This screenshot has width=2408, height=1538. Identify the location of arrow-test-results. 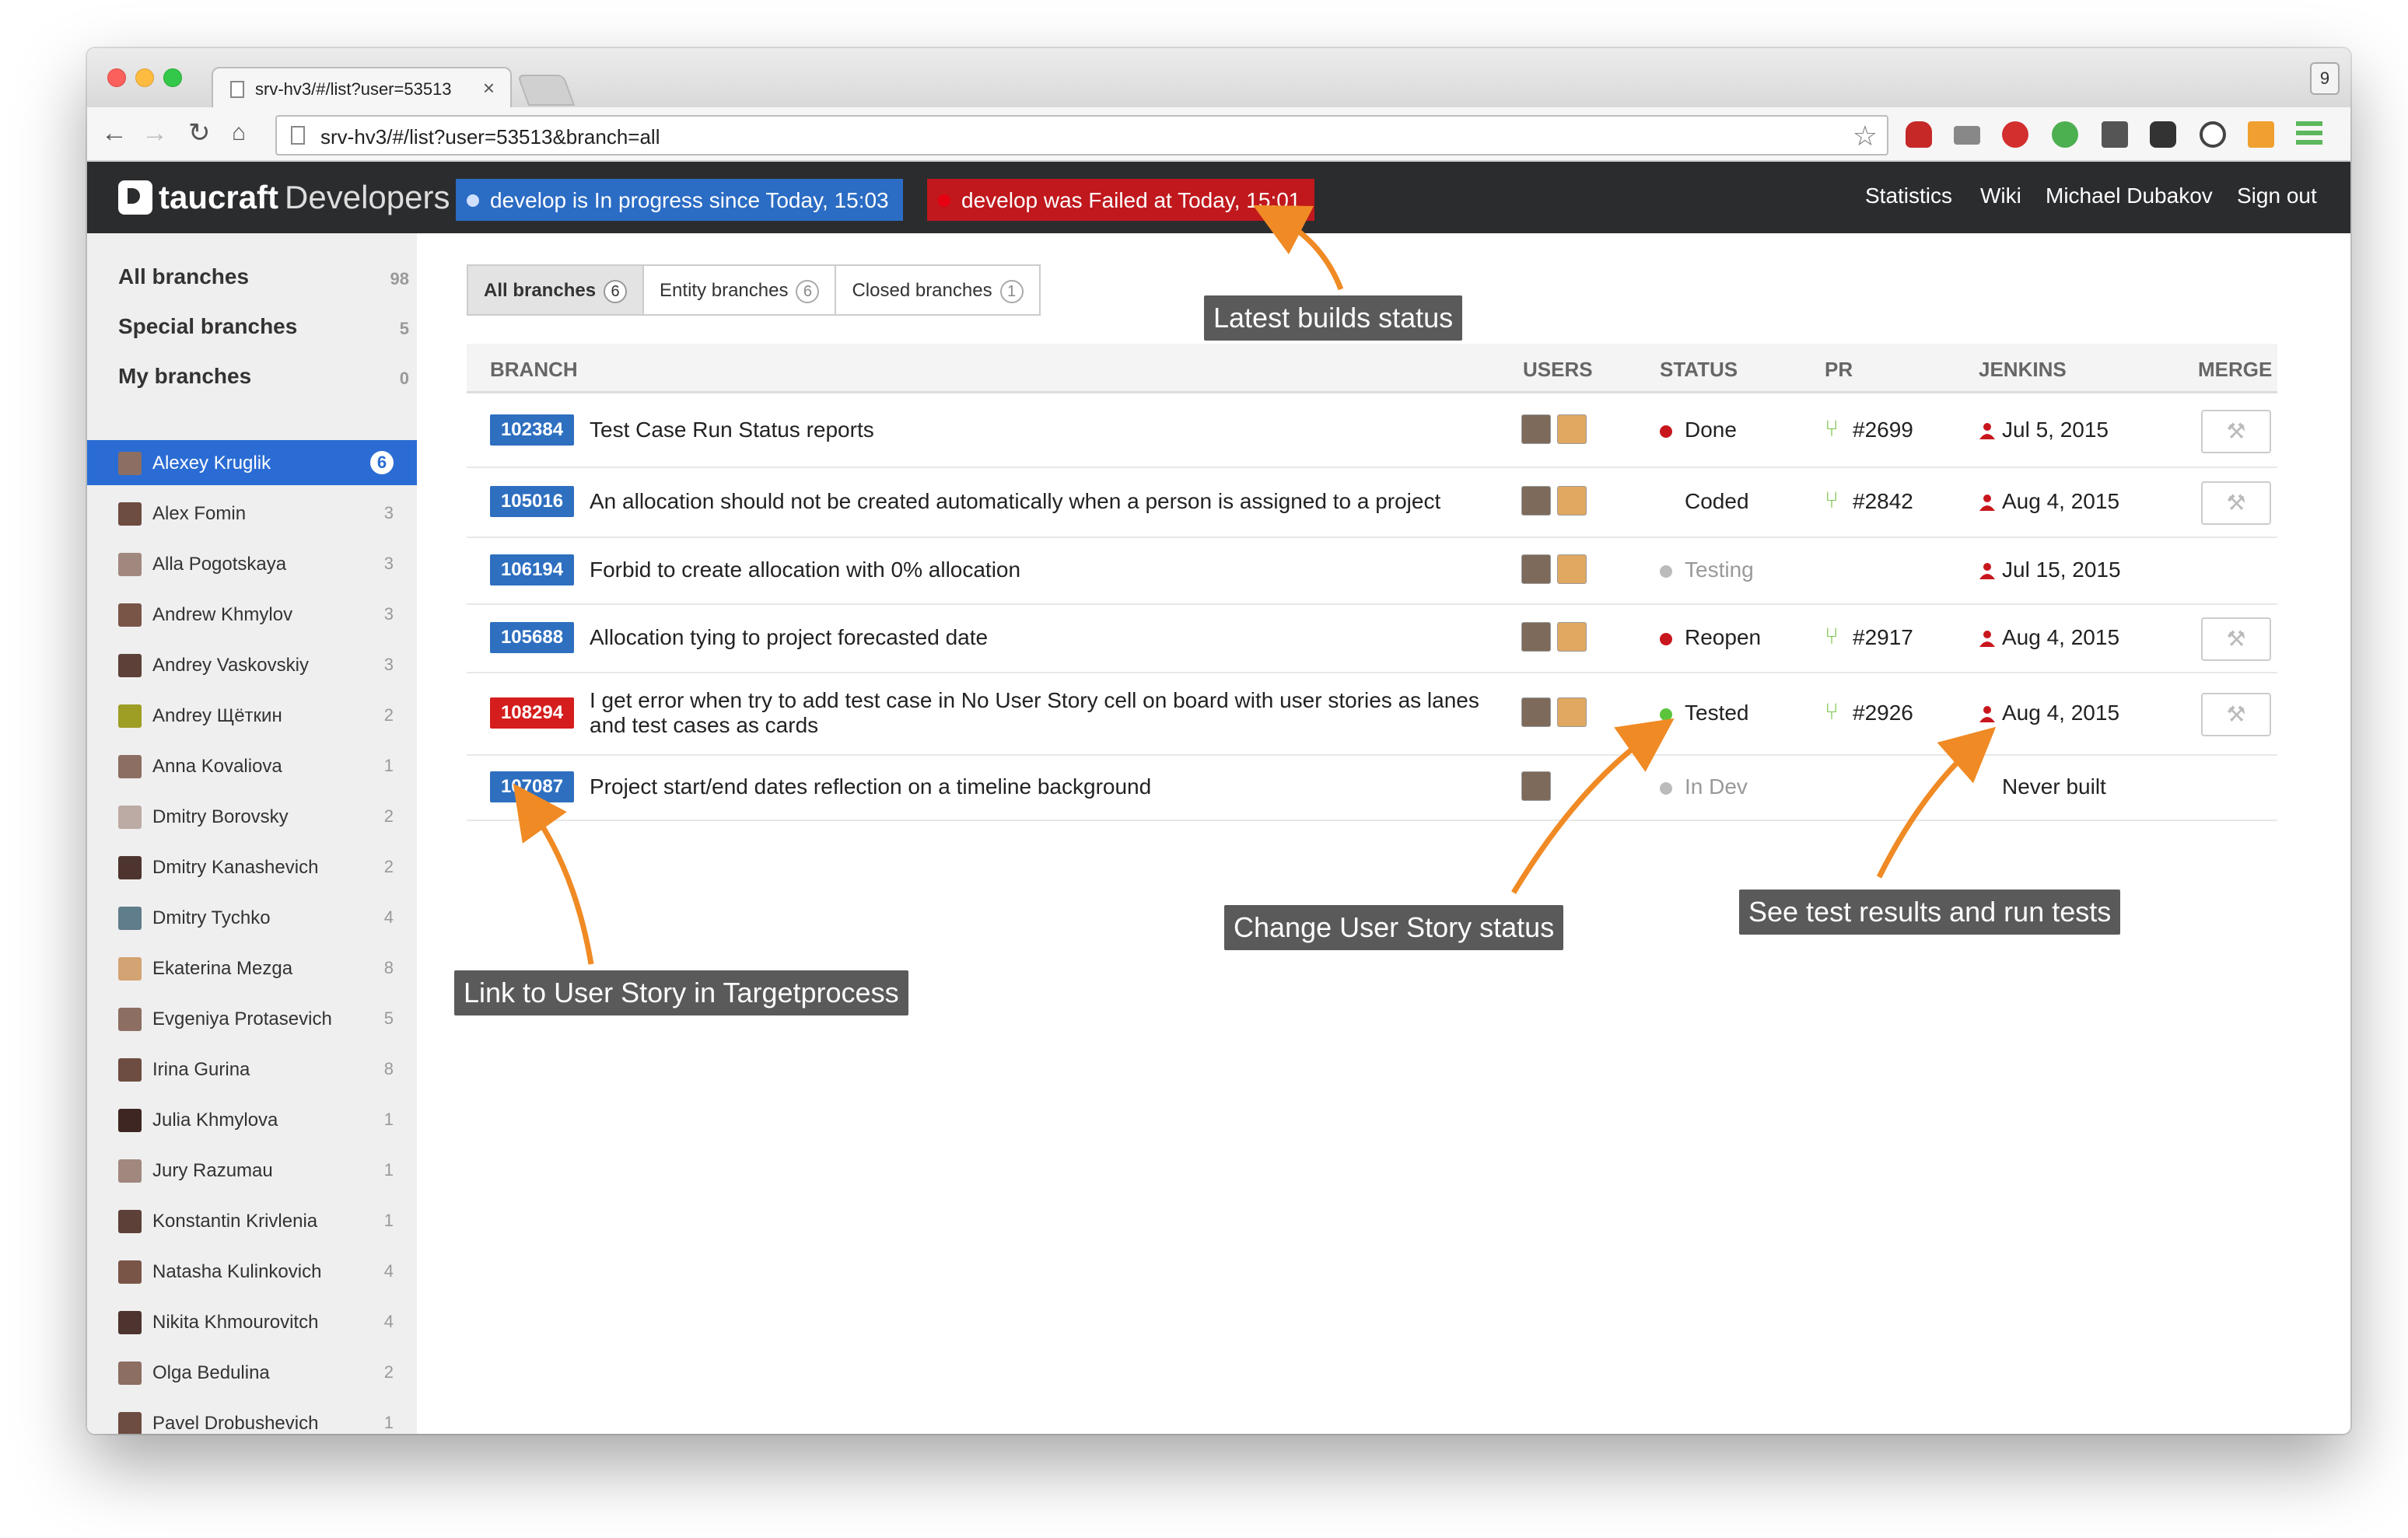
(1937, 802).